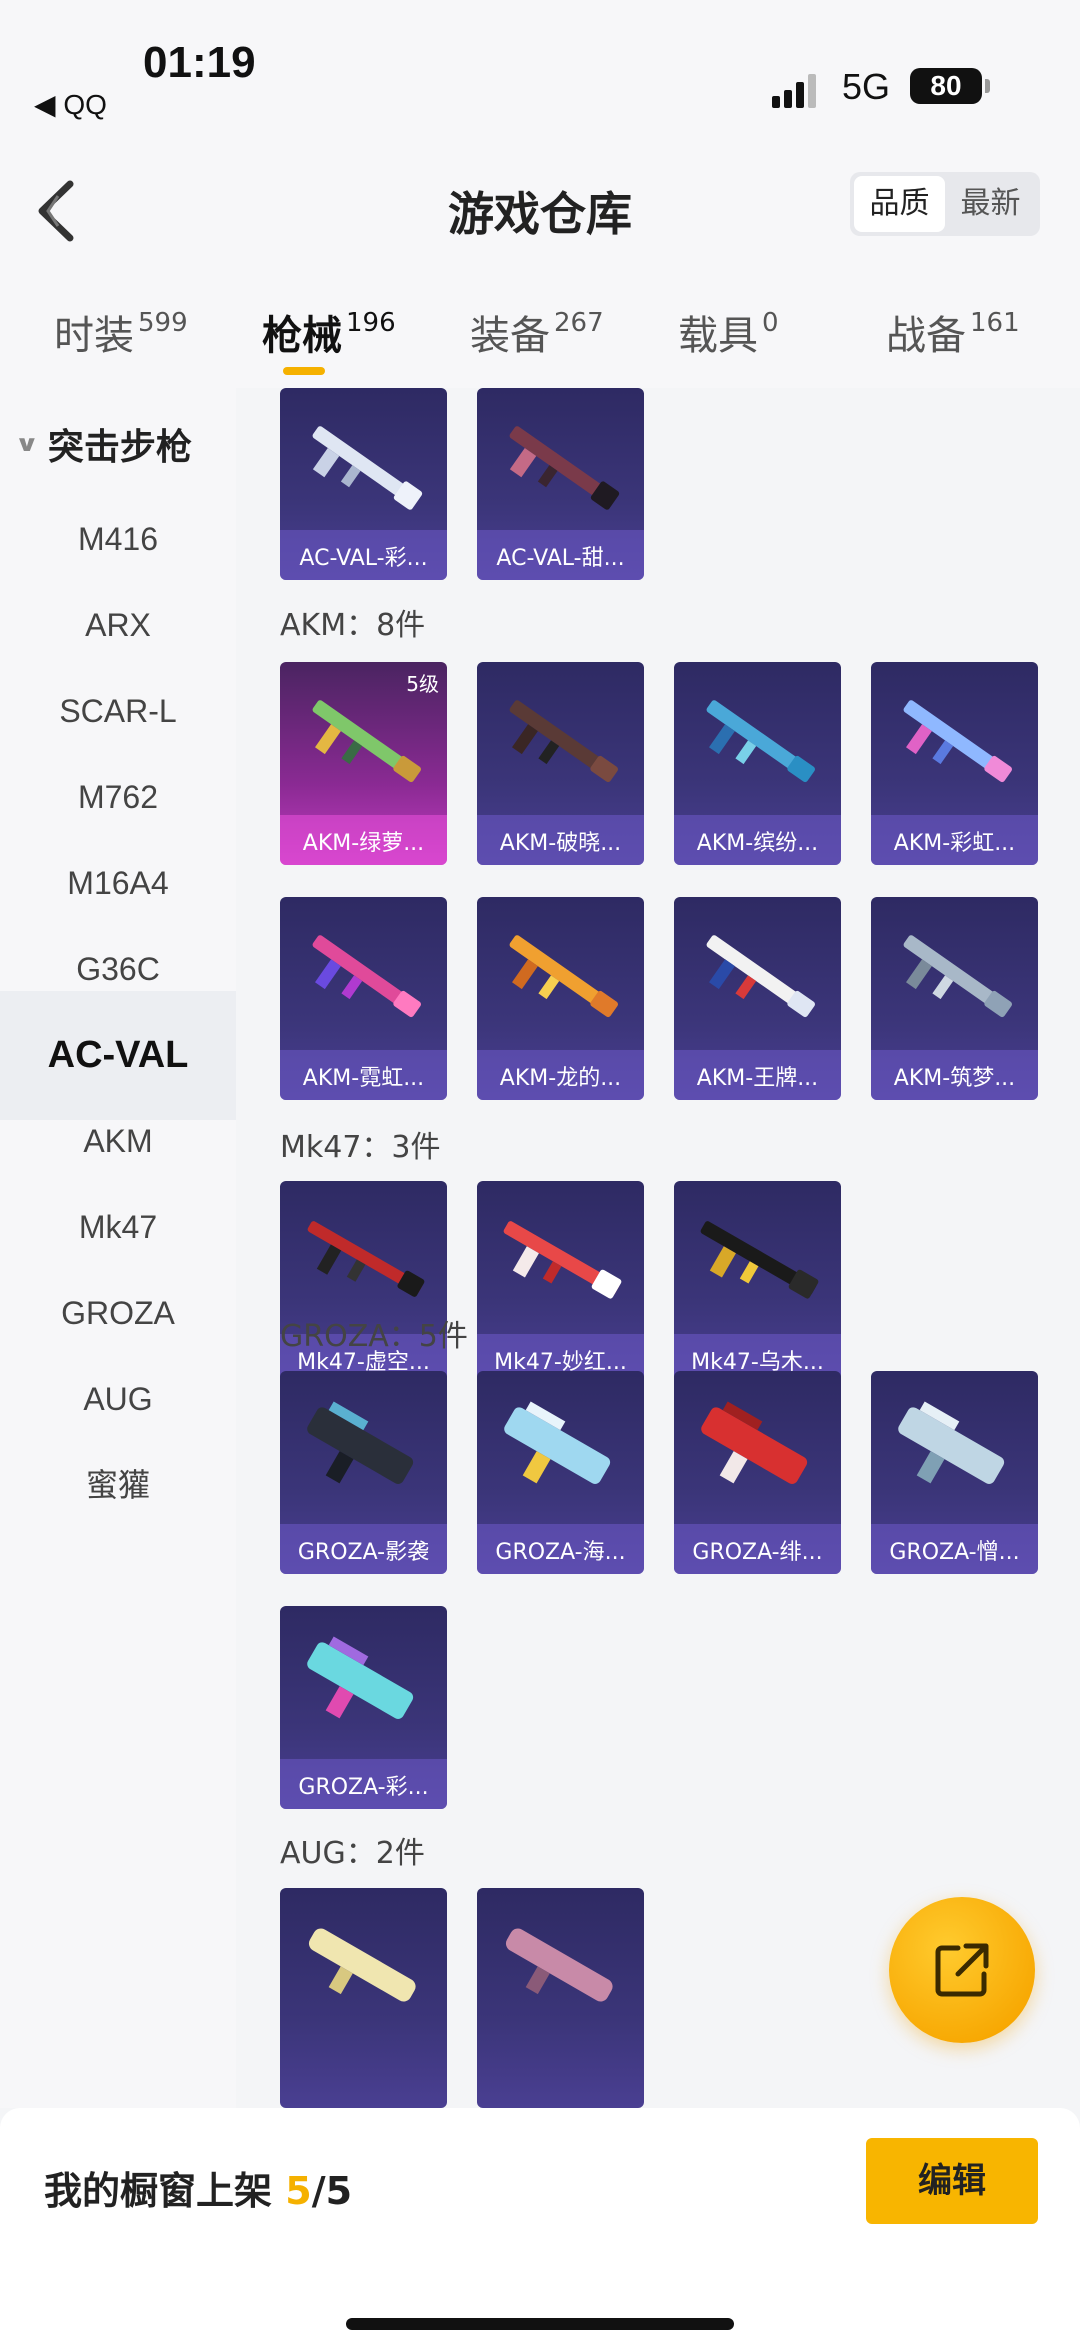 The image size is (1080, 2348). Describe the element at coordinates (102, 444) in the screenshot. I see `sidebar-category-assault-rifles: ∨ 突击步枪` at that location.